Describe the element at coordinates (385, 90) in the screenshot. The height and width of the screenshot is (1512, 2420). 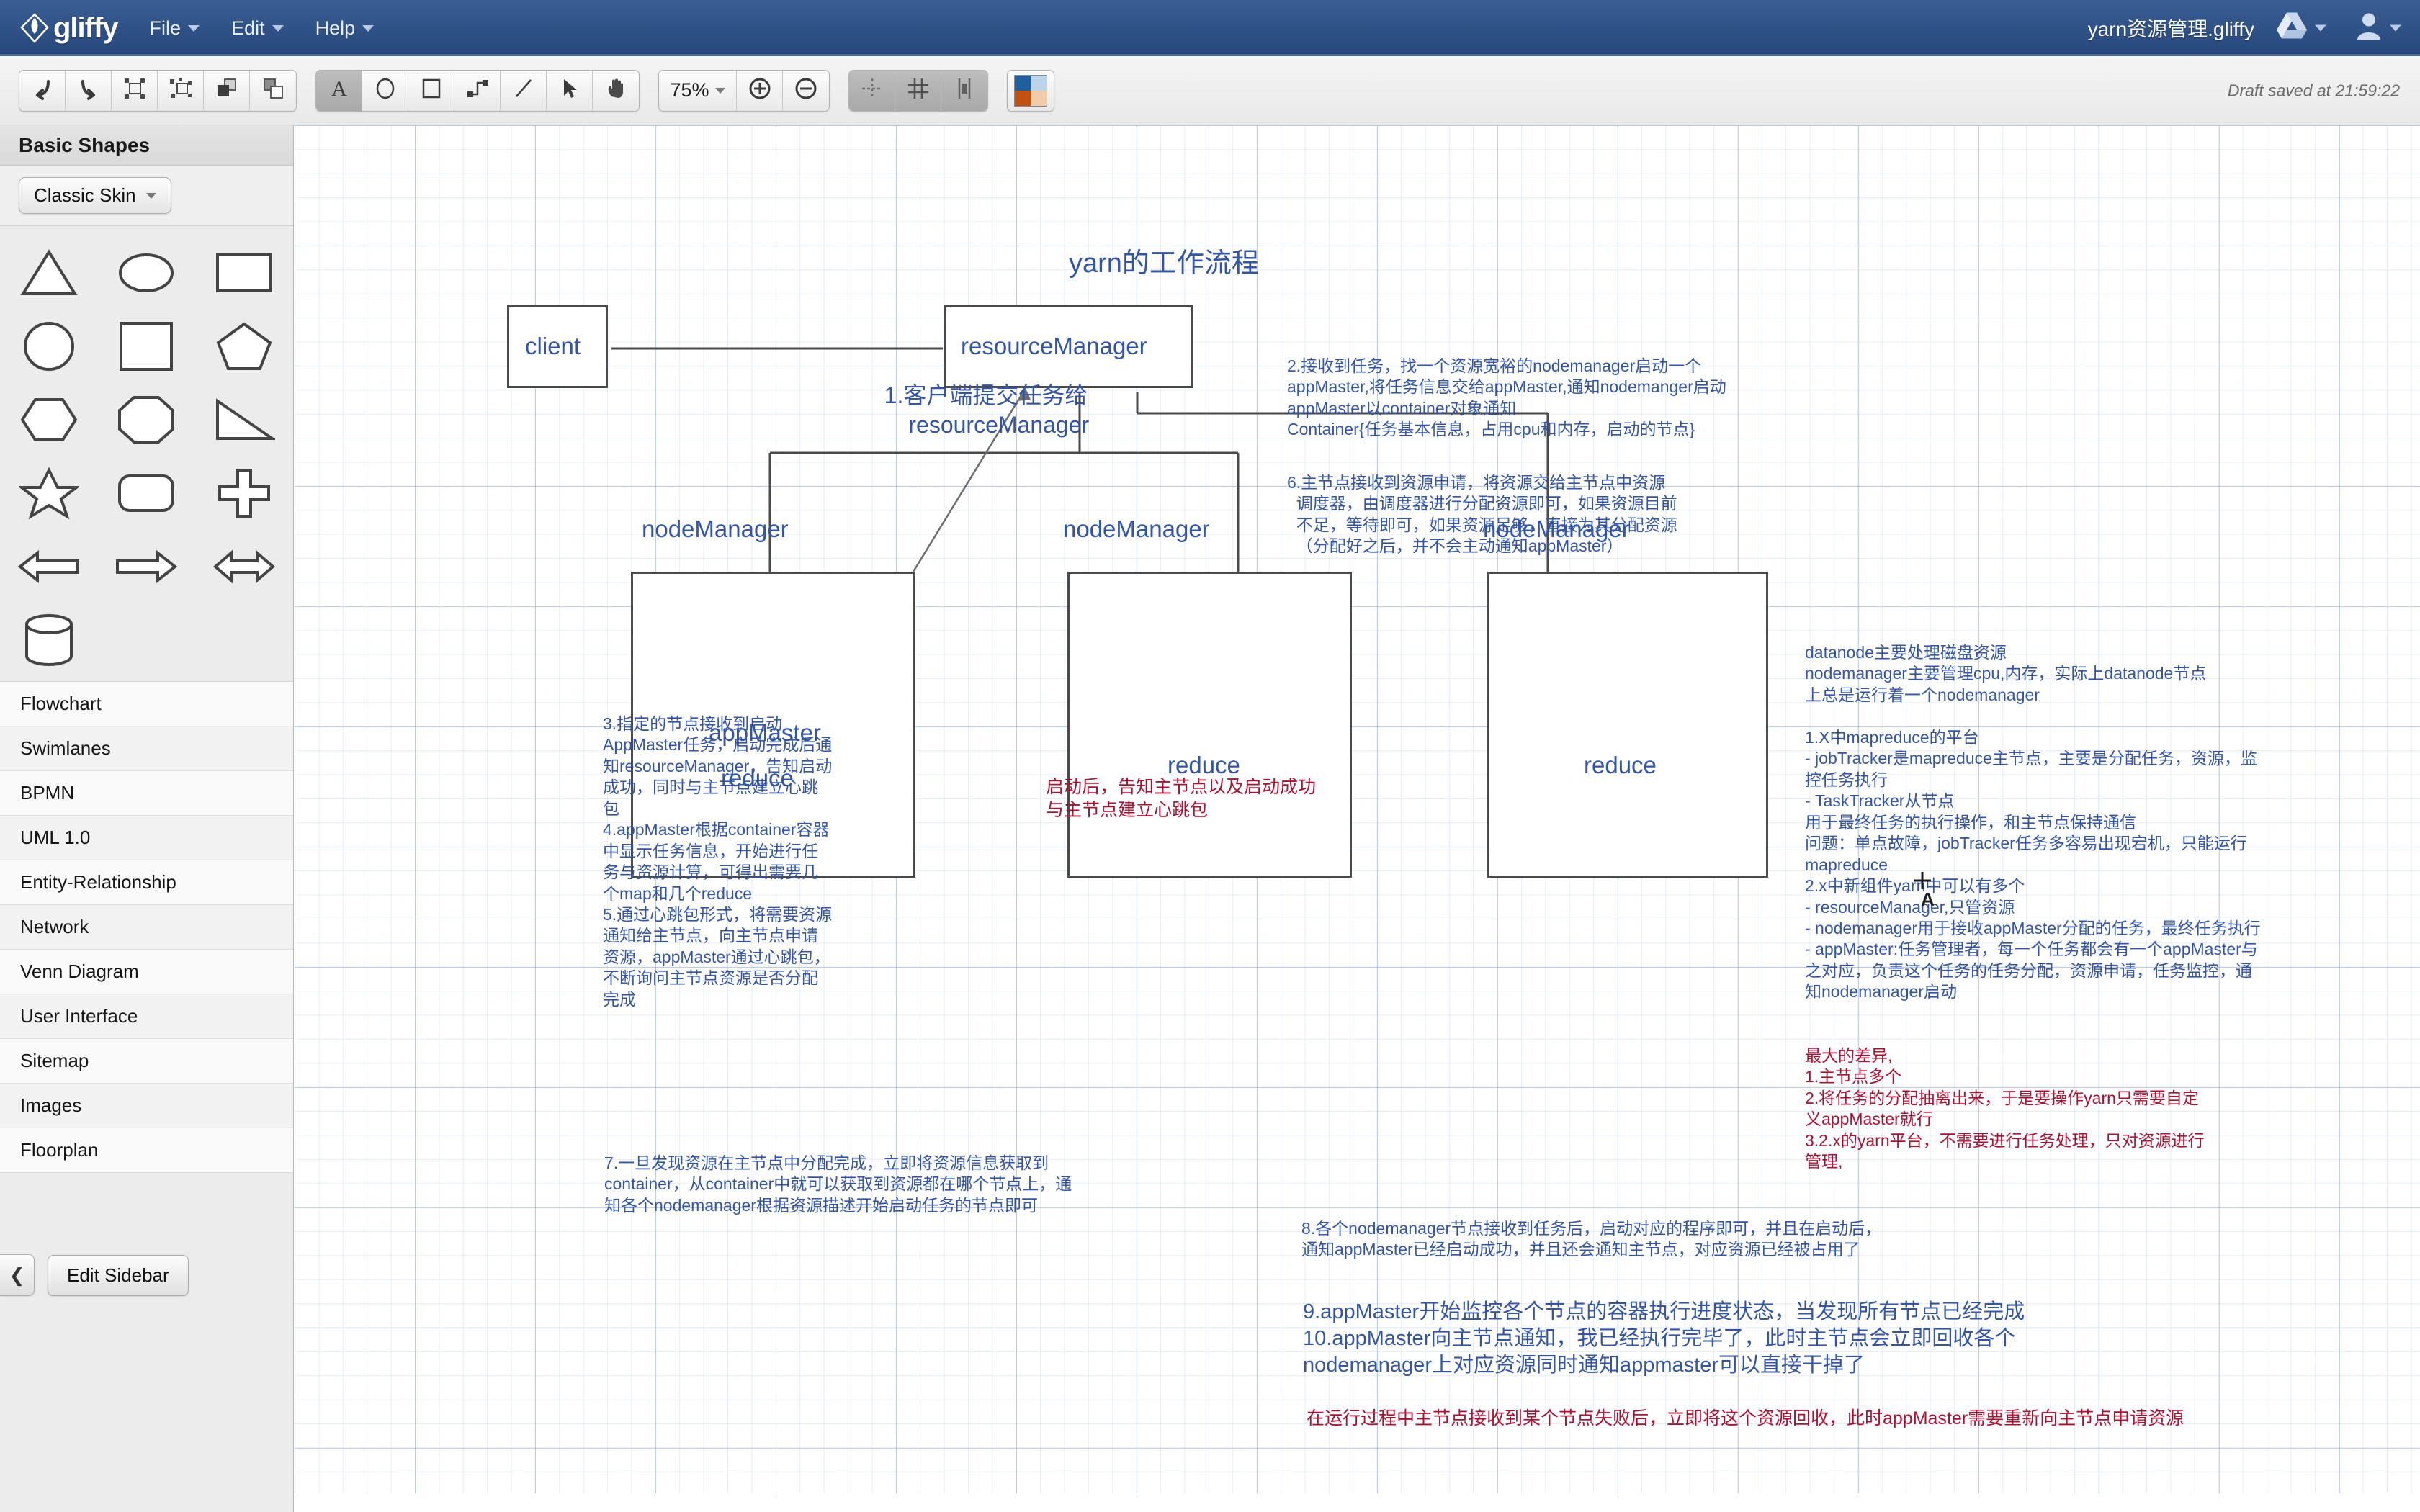
I see `ellipse-tool-button` at that location.